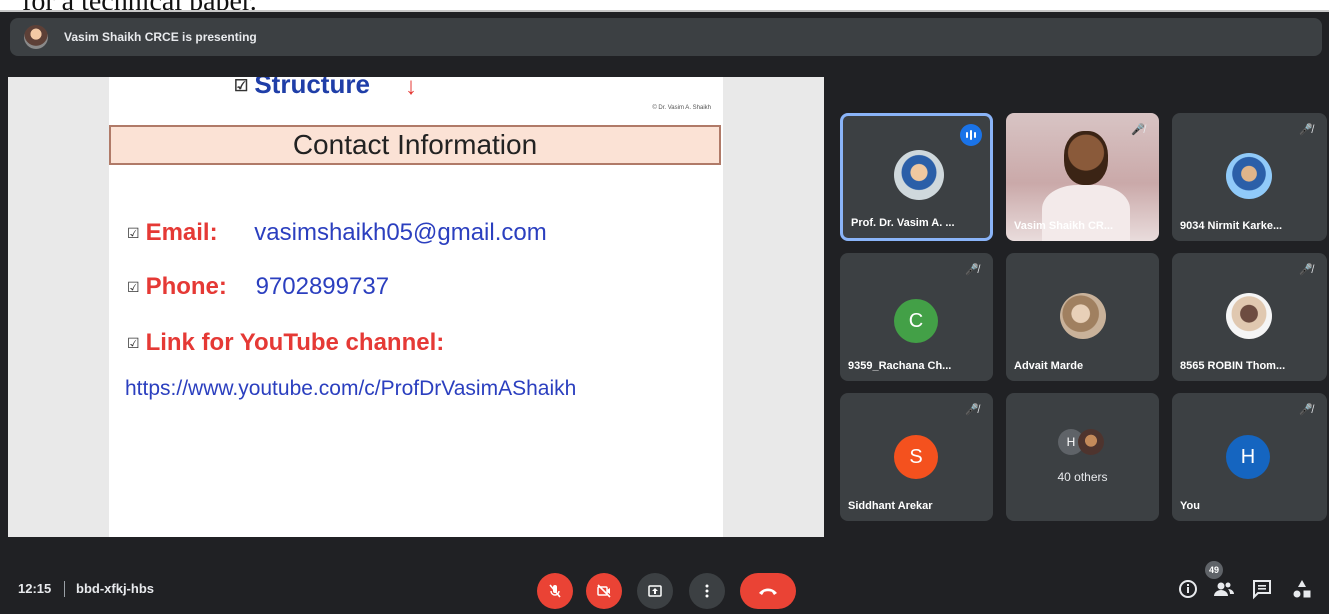  What do you see at coordinates (160, 37) in the screenshot?
I see `presenting-text: Vasim Shaikh CRCE is presenting` at bounding box center [160, 37].